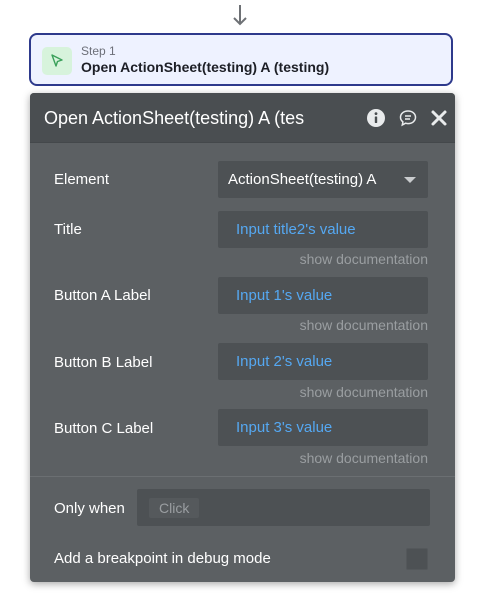  I want to click on element-select: ActionSheet(testing) A, so click(323, 179).